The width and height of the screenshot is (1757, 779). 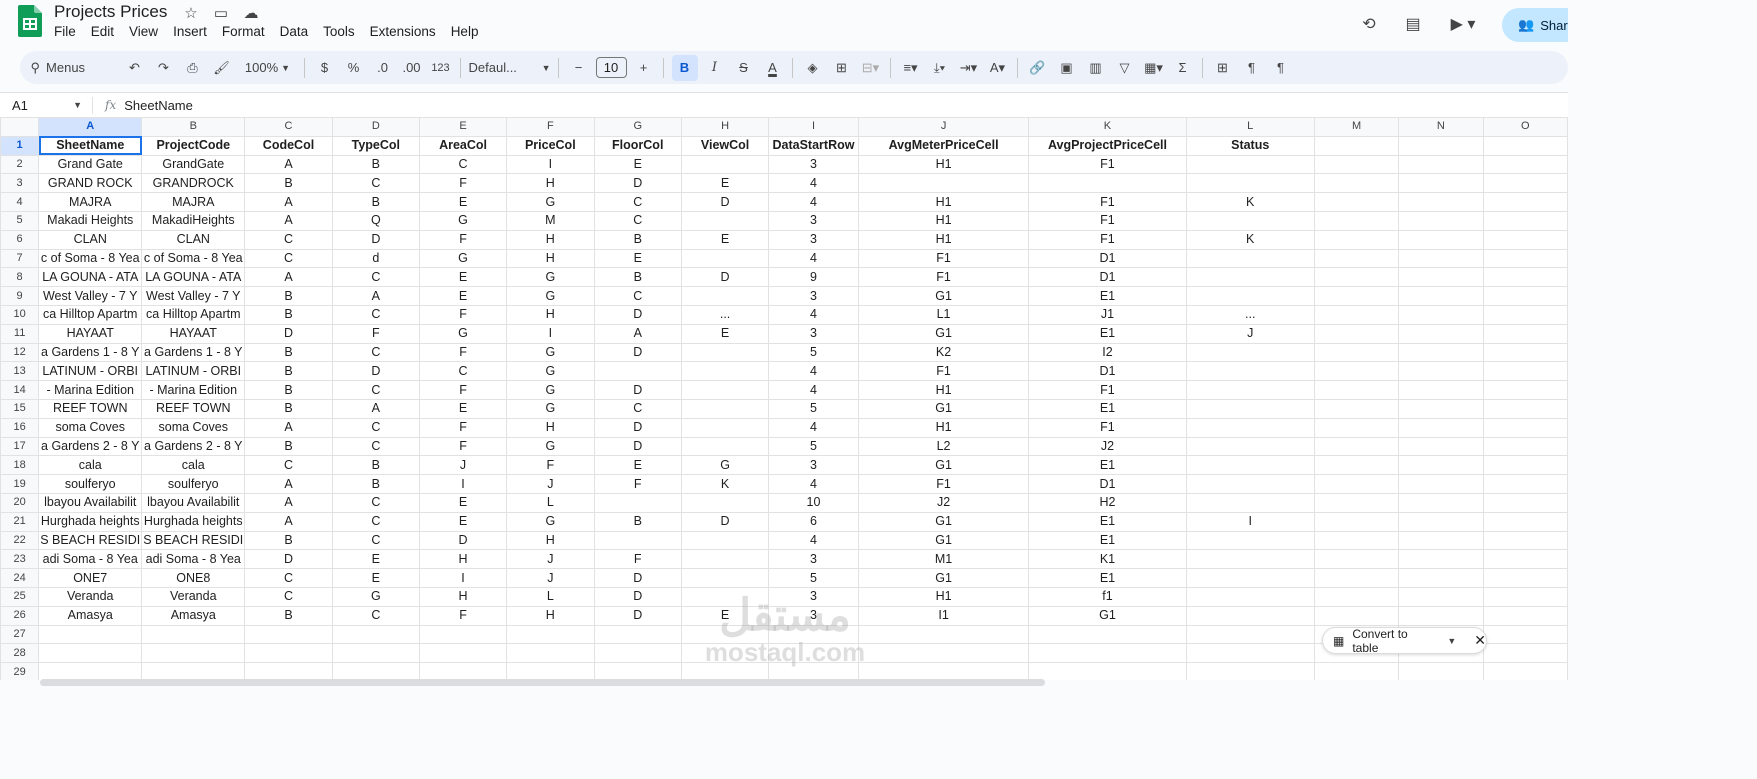 I want to click on cell-m3, so click(x=1356, y=183).